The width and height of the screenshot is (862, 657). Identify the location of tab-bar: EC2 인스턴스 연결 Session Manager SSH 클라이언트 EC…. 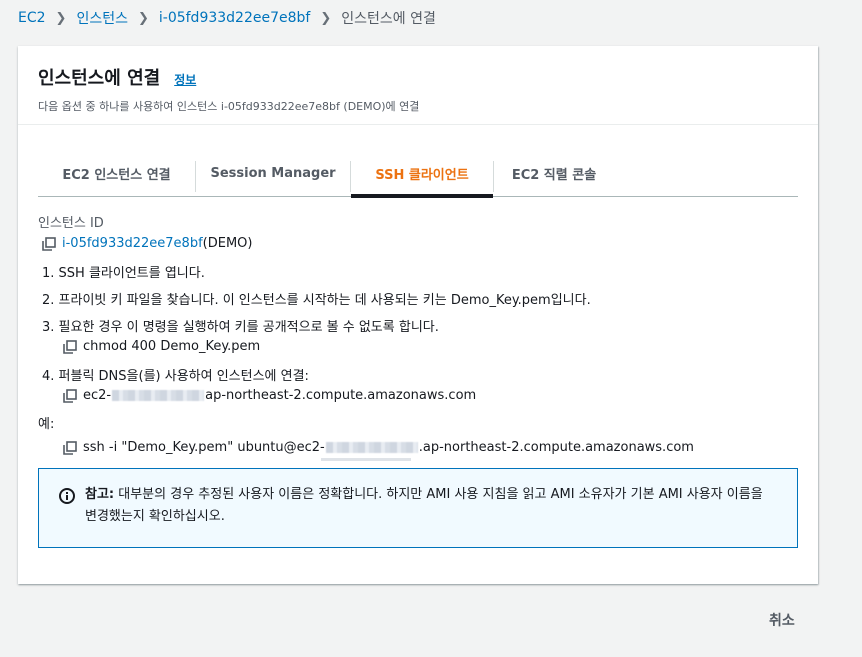
(418, 174).